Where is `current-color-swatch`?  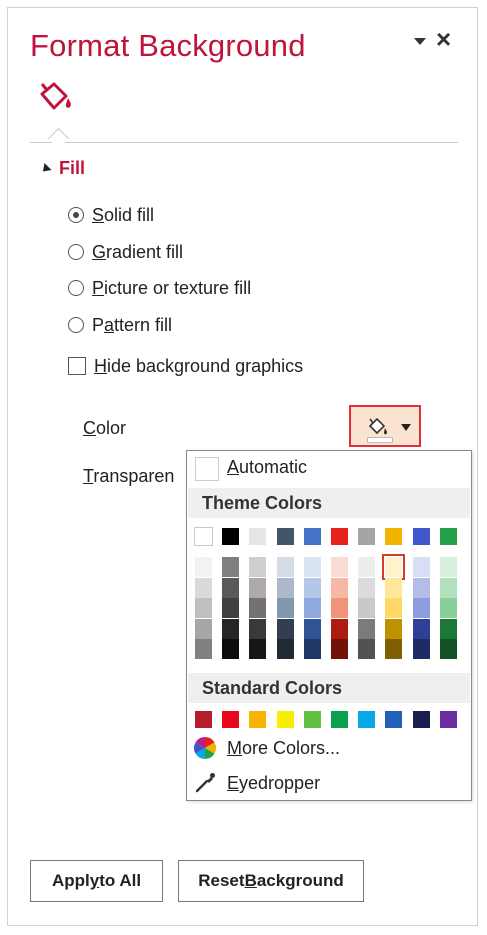 current-color-swatch is located at coordinates (380, 440).